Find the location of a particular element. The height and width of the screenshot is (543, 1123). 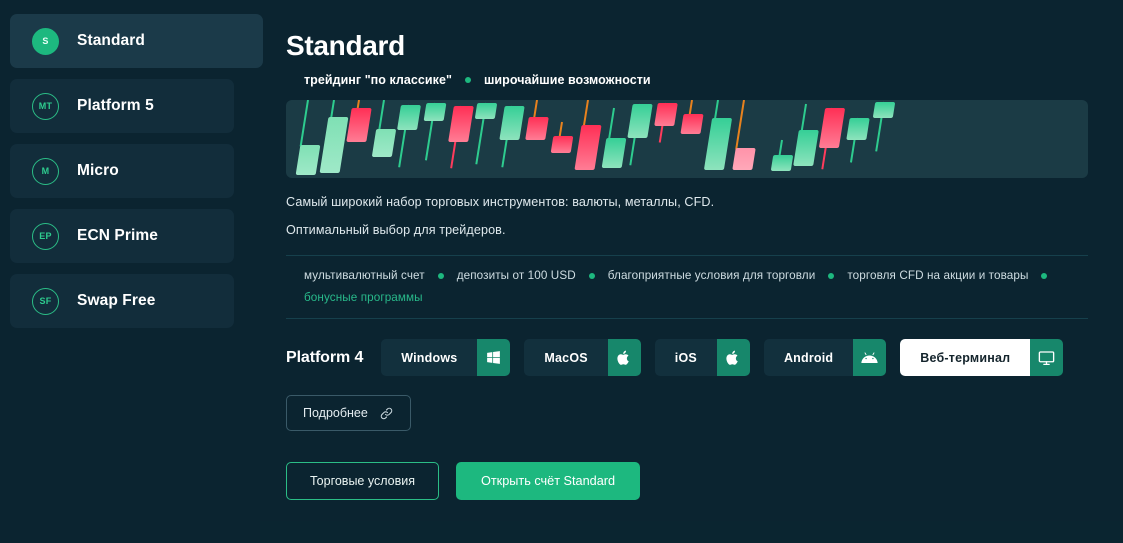

platform-button-label: Android is located at coordinates (808, 357).